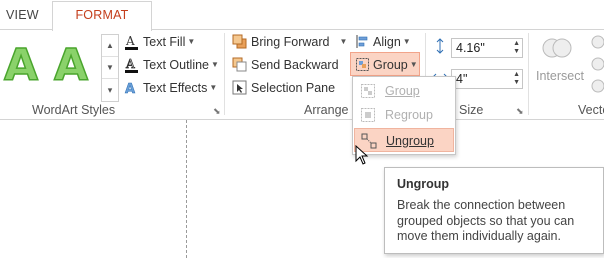  What do you see at coordinates (362, 41) in the screenshot?
I see `align-icon` at bounding box center [362, 41].